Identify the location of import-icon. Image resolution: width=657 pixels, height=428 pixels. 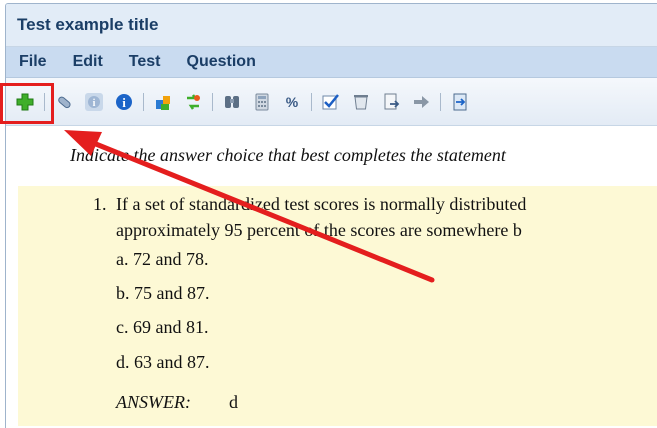
(163, 102).